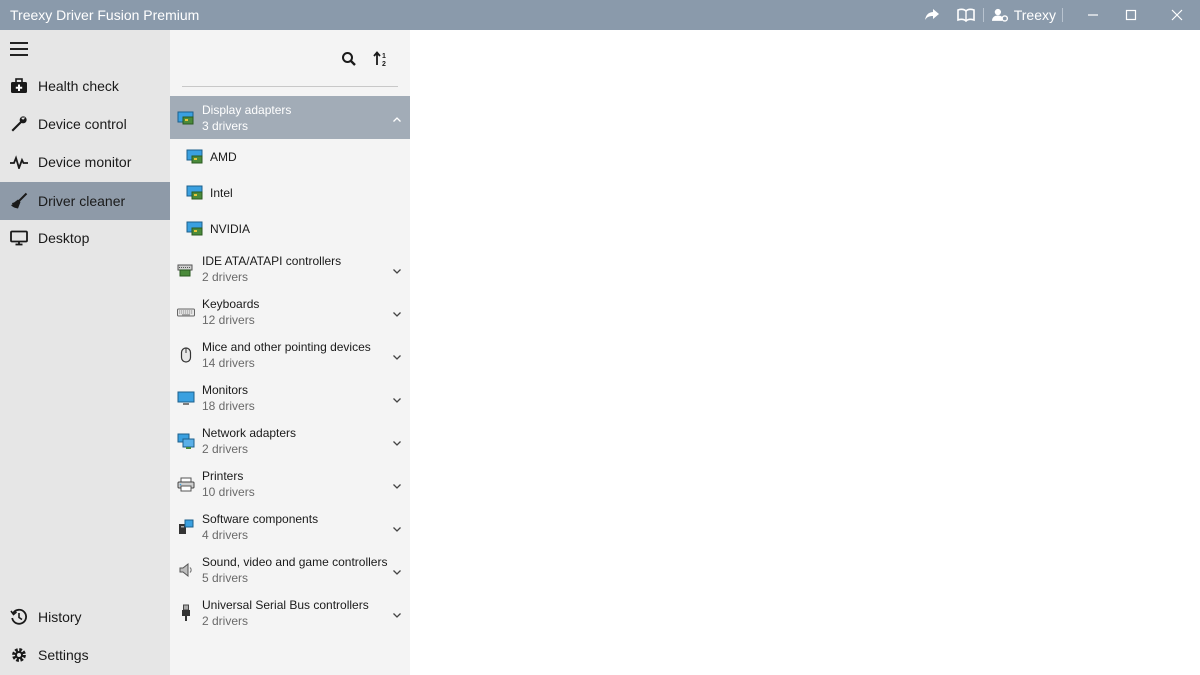  I want to click on nav-label: Desktop, so click(63, 238).